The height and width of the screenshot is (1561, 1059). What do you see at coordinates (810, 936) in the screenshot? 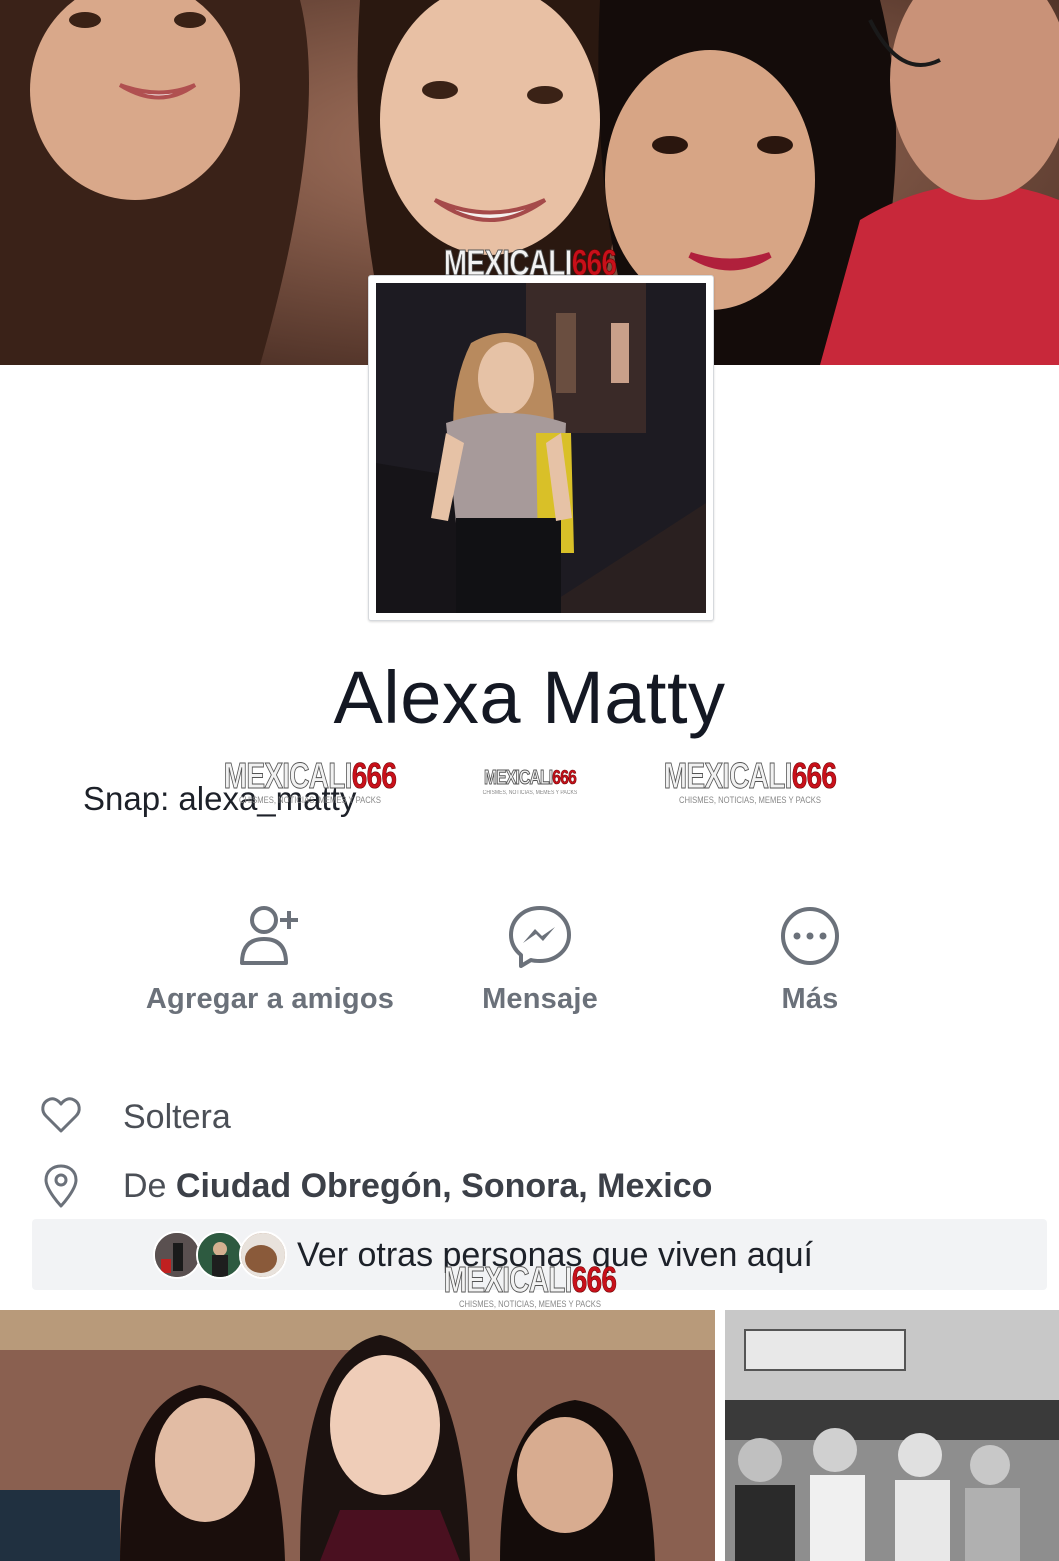
I see `more-icon` at bounding box center [810, 936].